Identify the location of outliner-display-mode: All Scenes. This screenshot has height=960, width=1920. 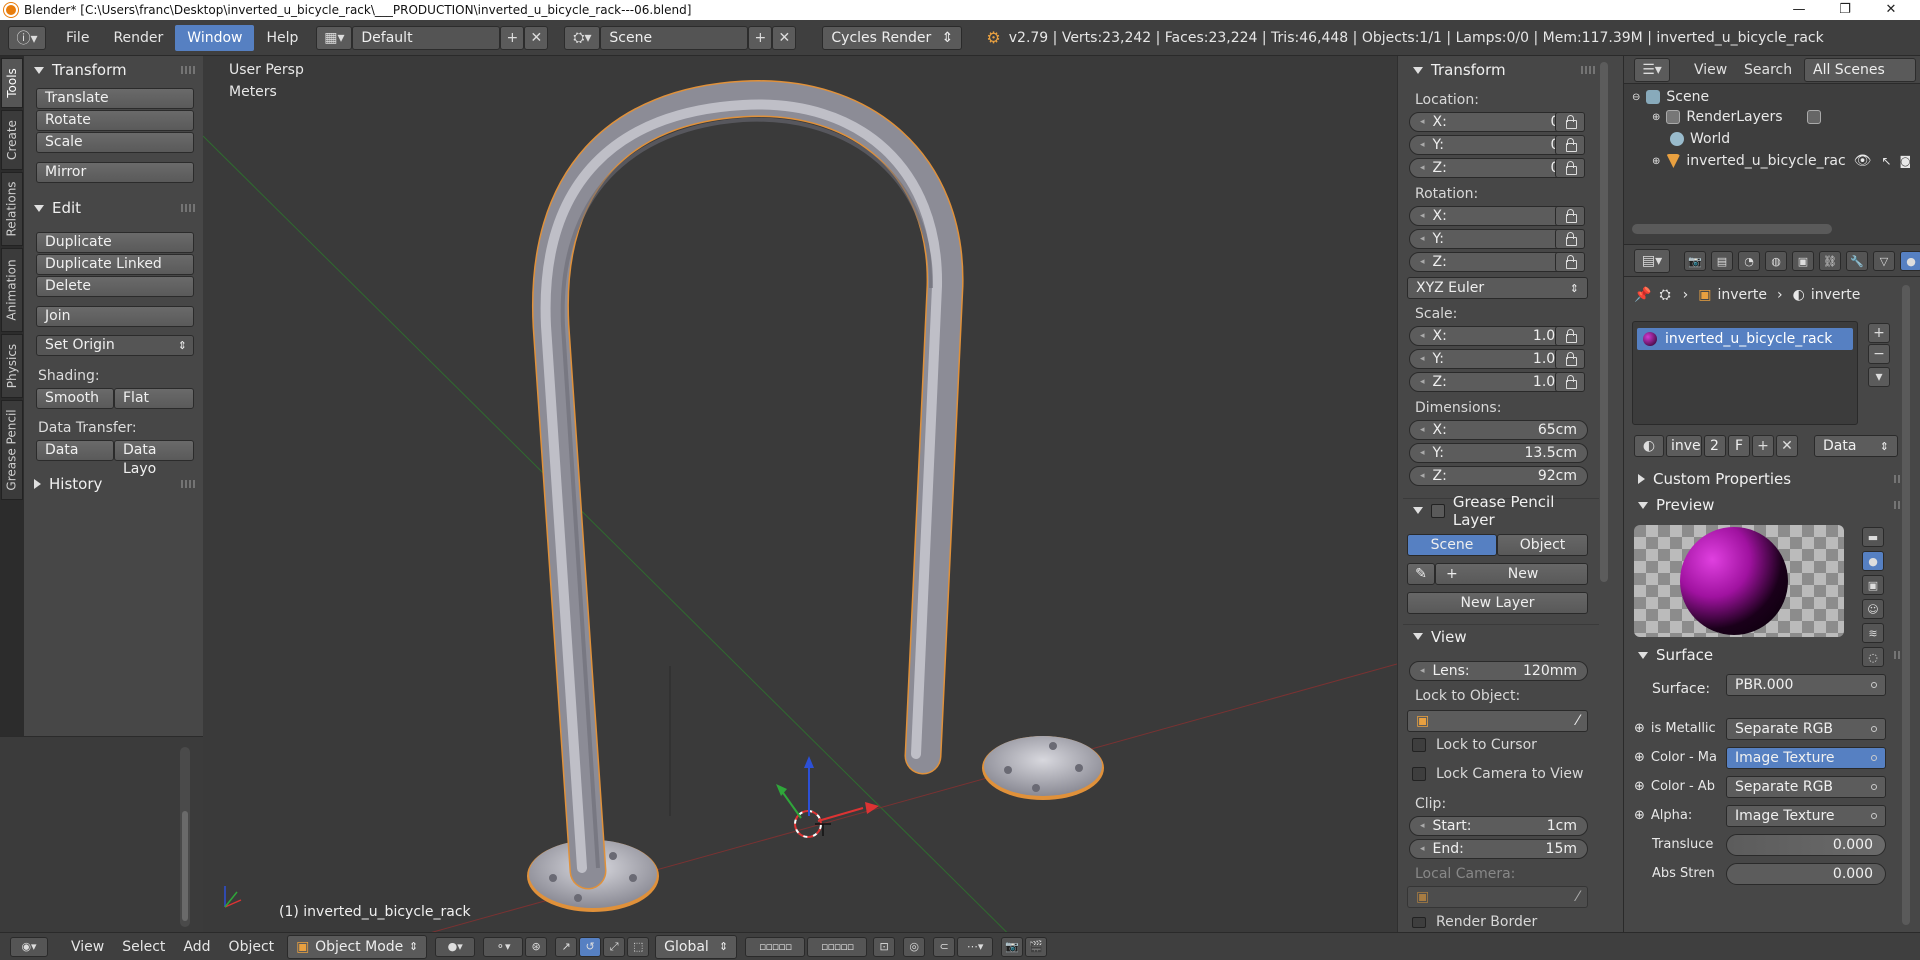
(1860, 70).